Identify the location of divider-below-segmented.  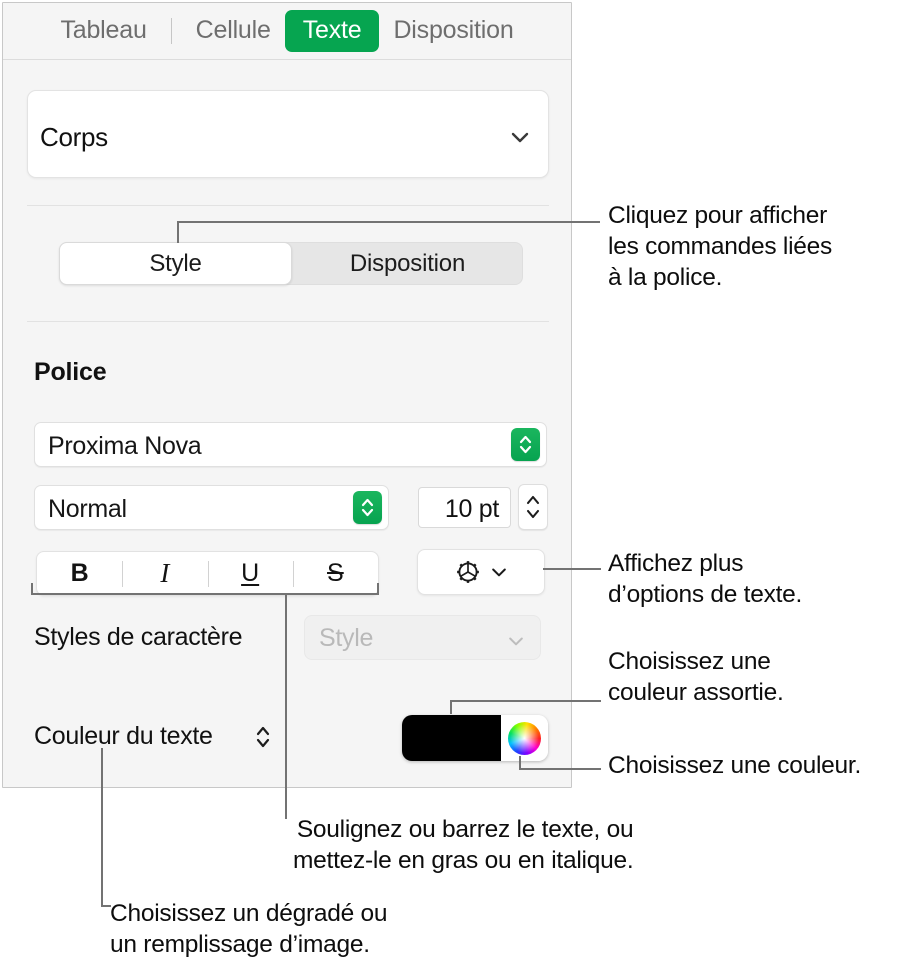
(288, 321).